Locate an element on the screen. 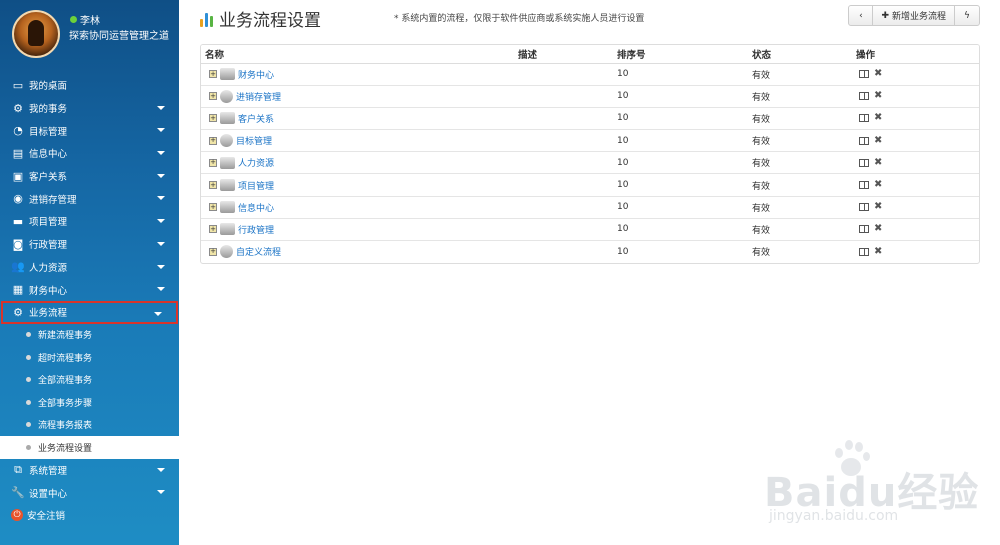 The image size is (1000, 545). sidebar-item-label: 客户关系 is located at coordinates (48, 178).